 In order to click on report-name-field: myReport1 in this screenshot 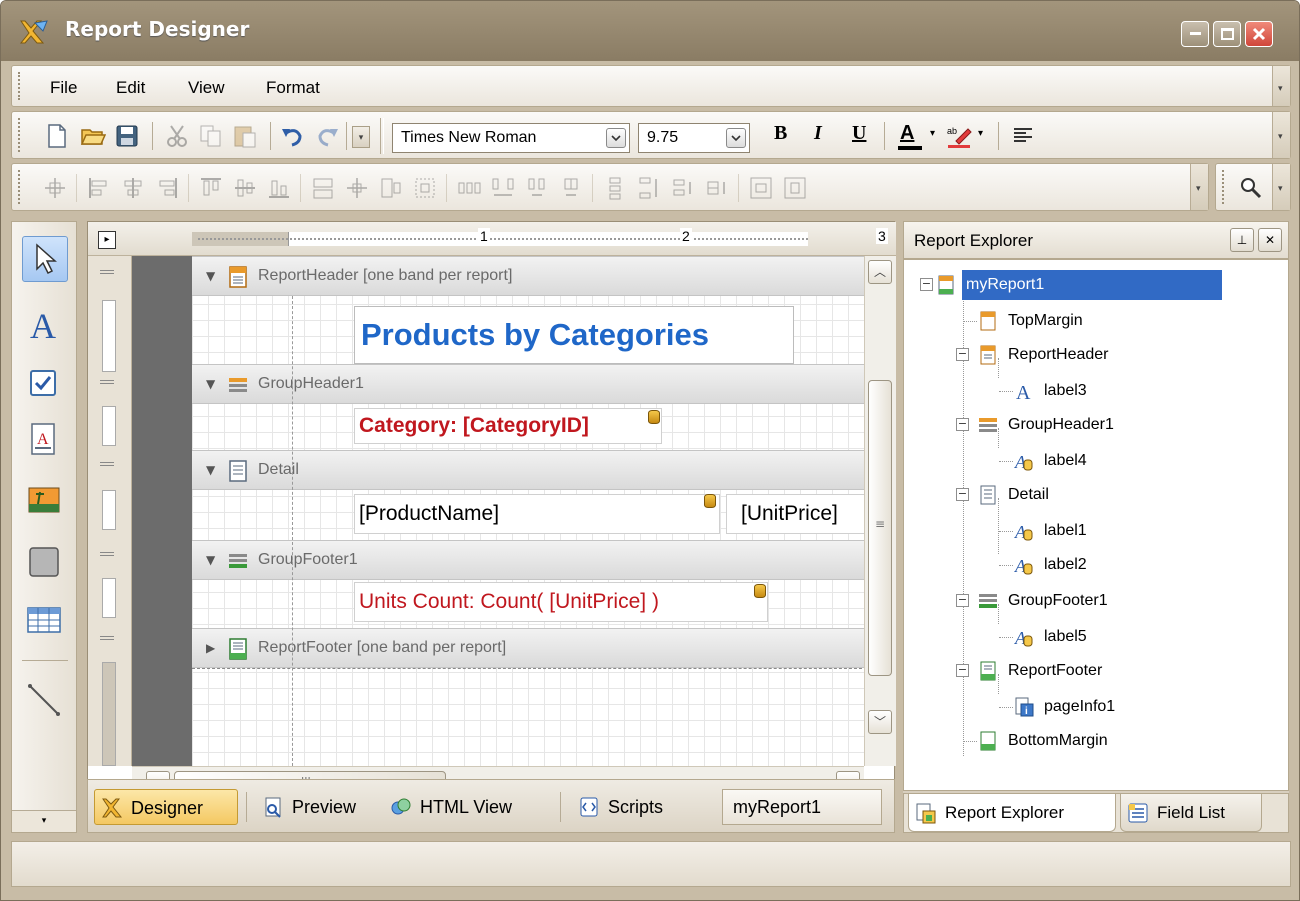, I will do `click(802, 807)`.